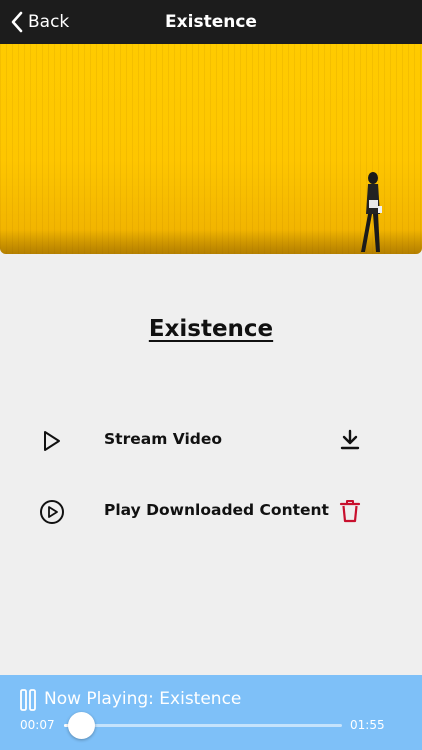 This screenshot has width=422, height=750. I want to click on progress-slider, so click(203, 725).